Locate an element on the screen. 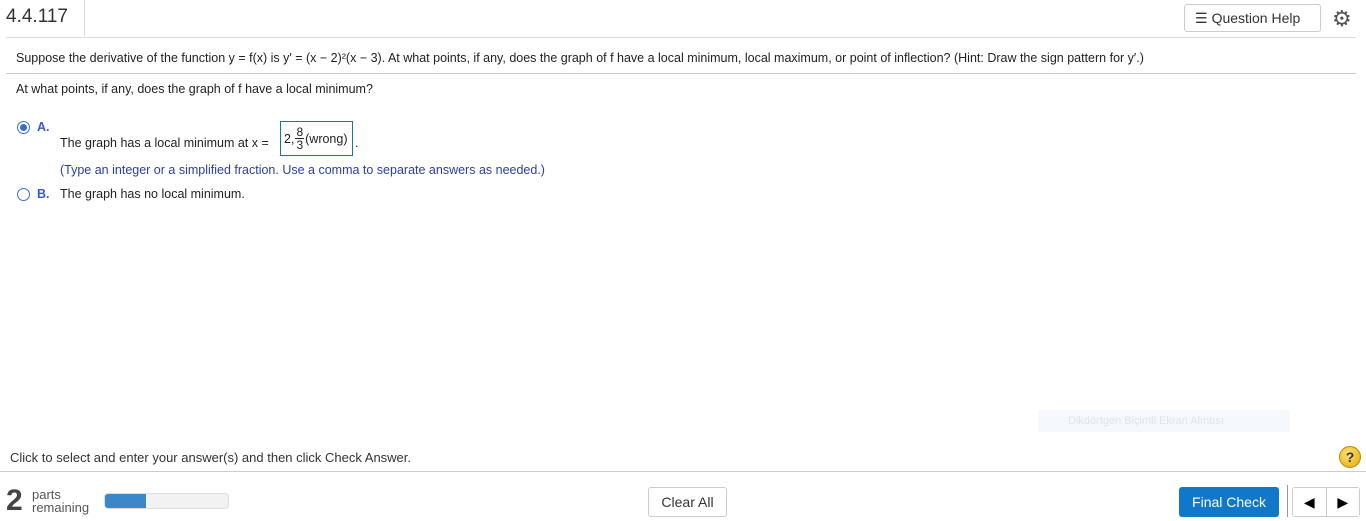 Image resolution: width=1366 pixels, height=521 pixels. option-b-text: The graph has no local minimum. is located at coordinates (152, 194).